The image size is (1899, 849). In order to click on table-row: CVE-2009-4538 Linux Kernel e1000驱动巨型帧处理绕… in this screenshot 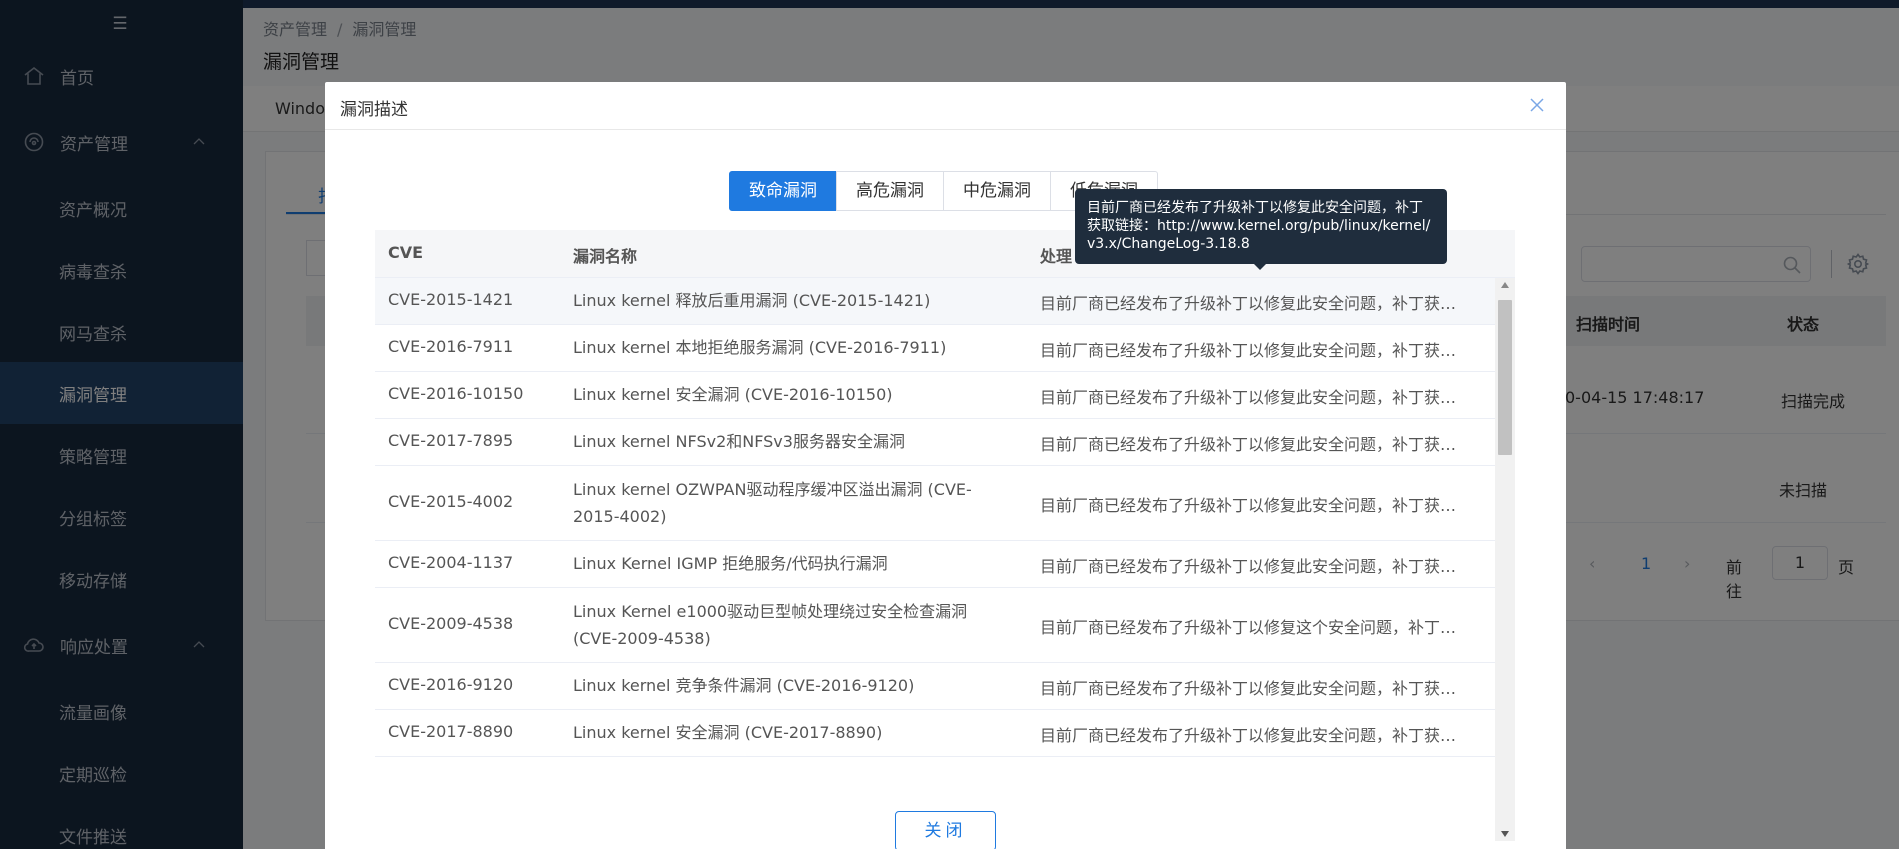, I will do `click(935, 625)`.